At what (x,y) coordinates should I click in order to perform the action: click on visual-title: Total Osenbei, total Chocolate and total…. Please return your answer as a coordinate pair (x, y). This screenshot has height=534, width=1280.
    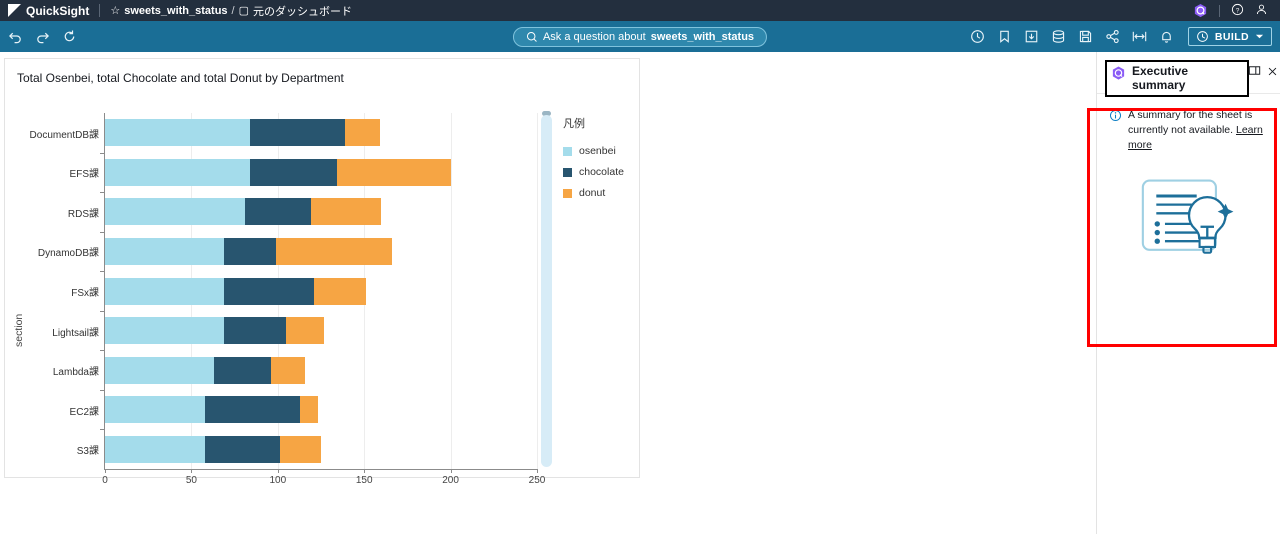
    Looking at the image, I should click on (180, 78).